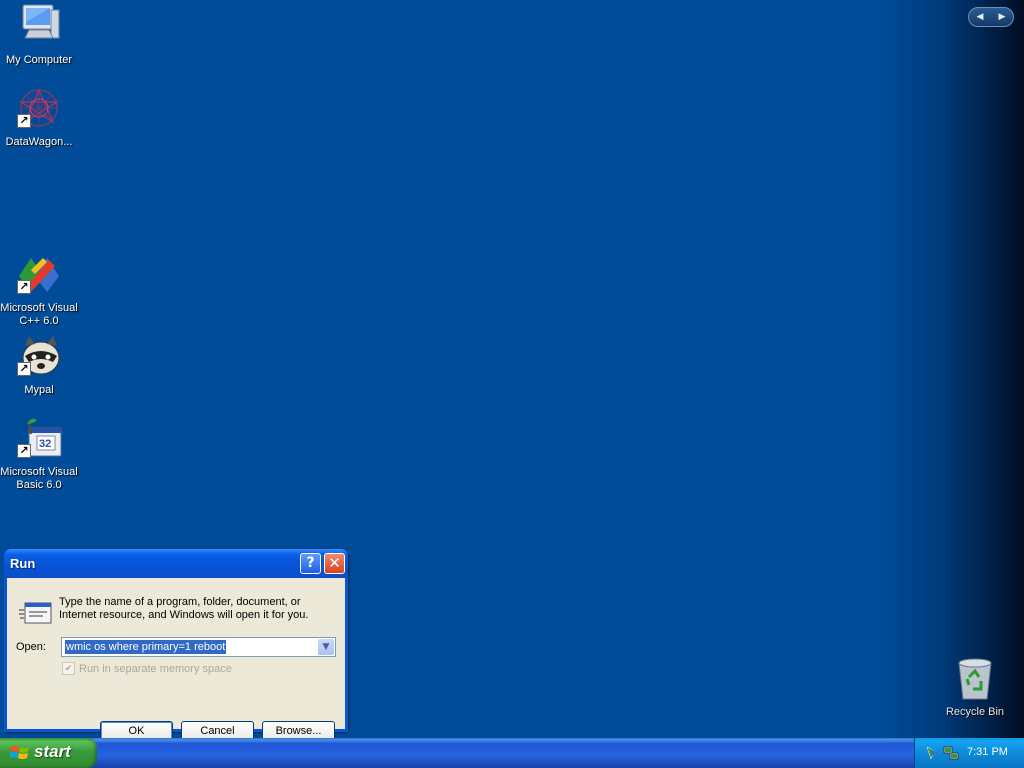  Describe the element at coordinates (39, 478) in the screenshot. I see `desktop-icon-label: Microsoft Visual Basic 6.0` at that location.